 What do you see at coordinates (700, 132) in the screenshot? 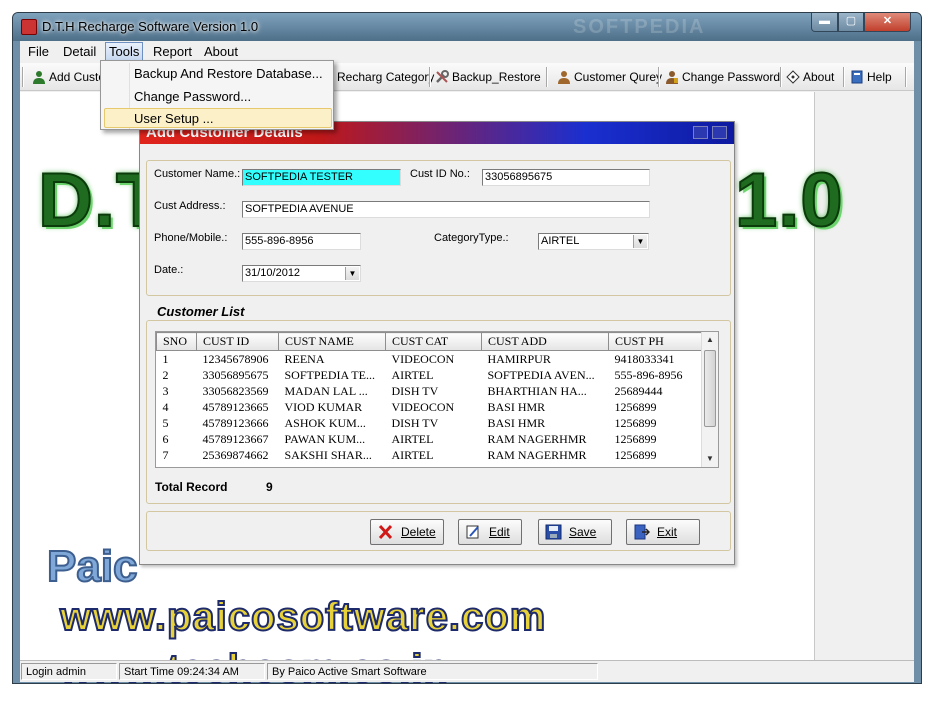
I see `form-minimize-button` at bounding box center [700, 132].